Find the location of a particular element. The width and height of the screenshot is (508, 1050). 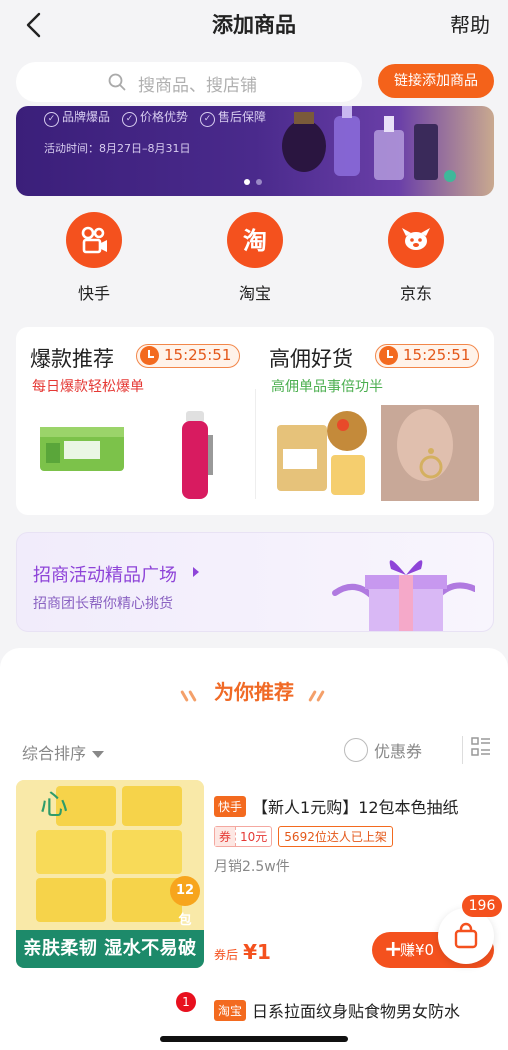

banner-tag: 价格优势 is located at coordinates (155, 117).